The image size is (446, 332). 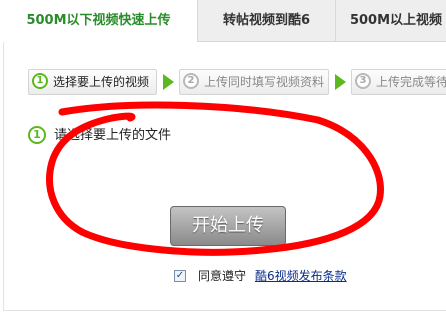 What do you see at coordinates (267, 20) in the screenshot?
I see `tab-repost-video: 转帖视频到酷6` at bounding box center [267, 20].